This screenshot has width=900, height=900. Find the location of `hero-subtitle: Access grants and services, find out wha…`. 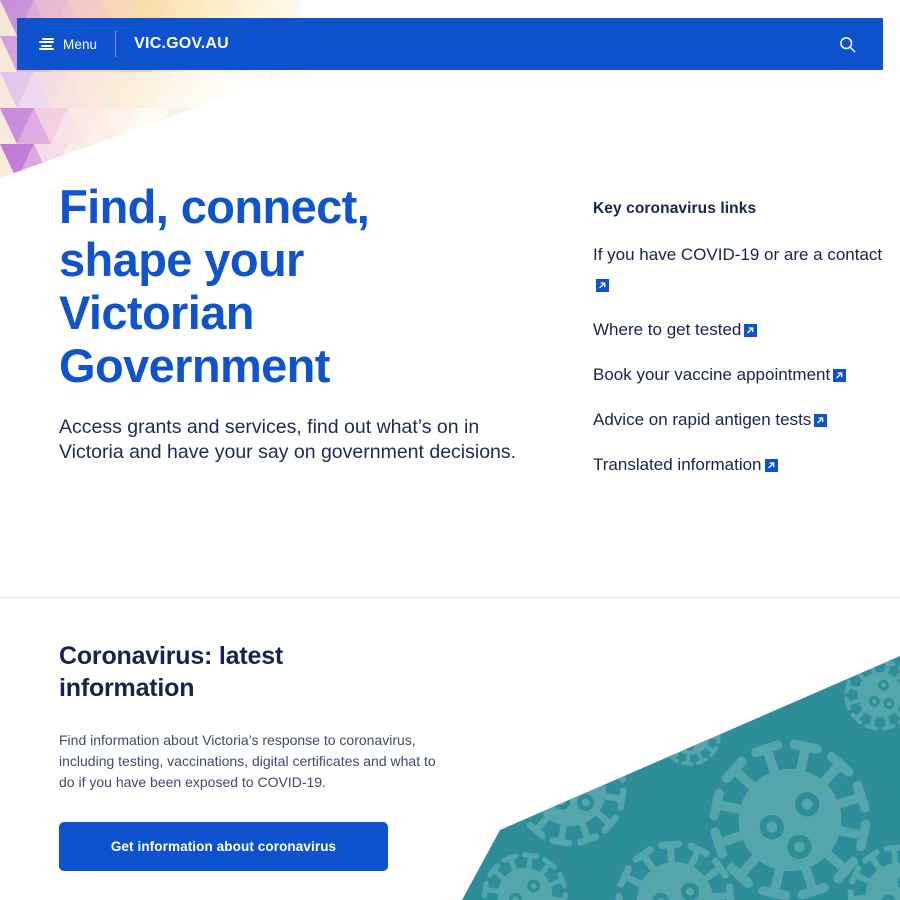

hero-subtitle: Access grants and services, find out wha… is located at coordinates (288, 439).